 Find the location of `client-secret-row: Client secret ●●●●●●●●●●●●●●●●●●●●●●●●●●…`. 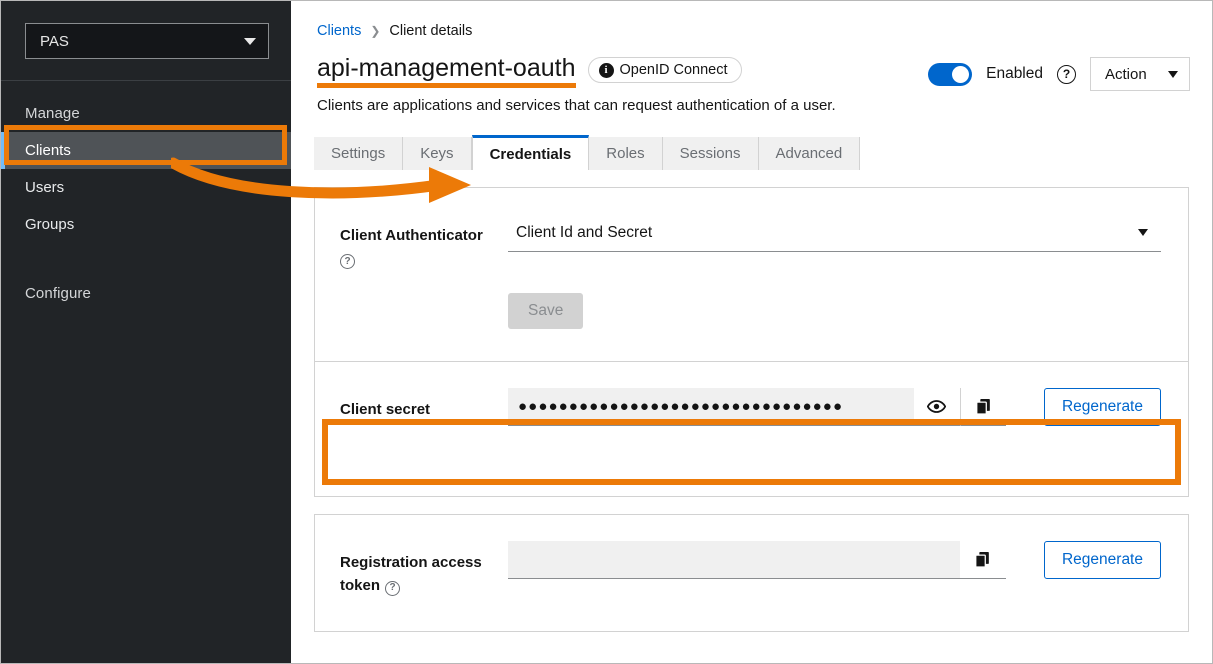

client-secret-row: Client secret ●●●●●●●●●●●●●●●●●●●●●●●●●●… is located at coordinates (751, 394).